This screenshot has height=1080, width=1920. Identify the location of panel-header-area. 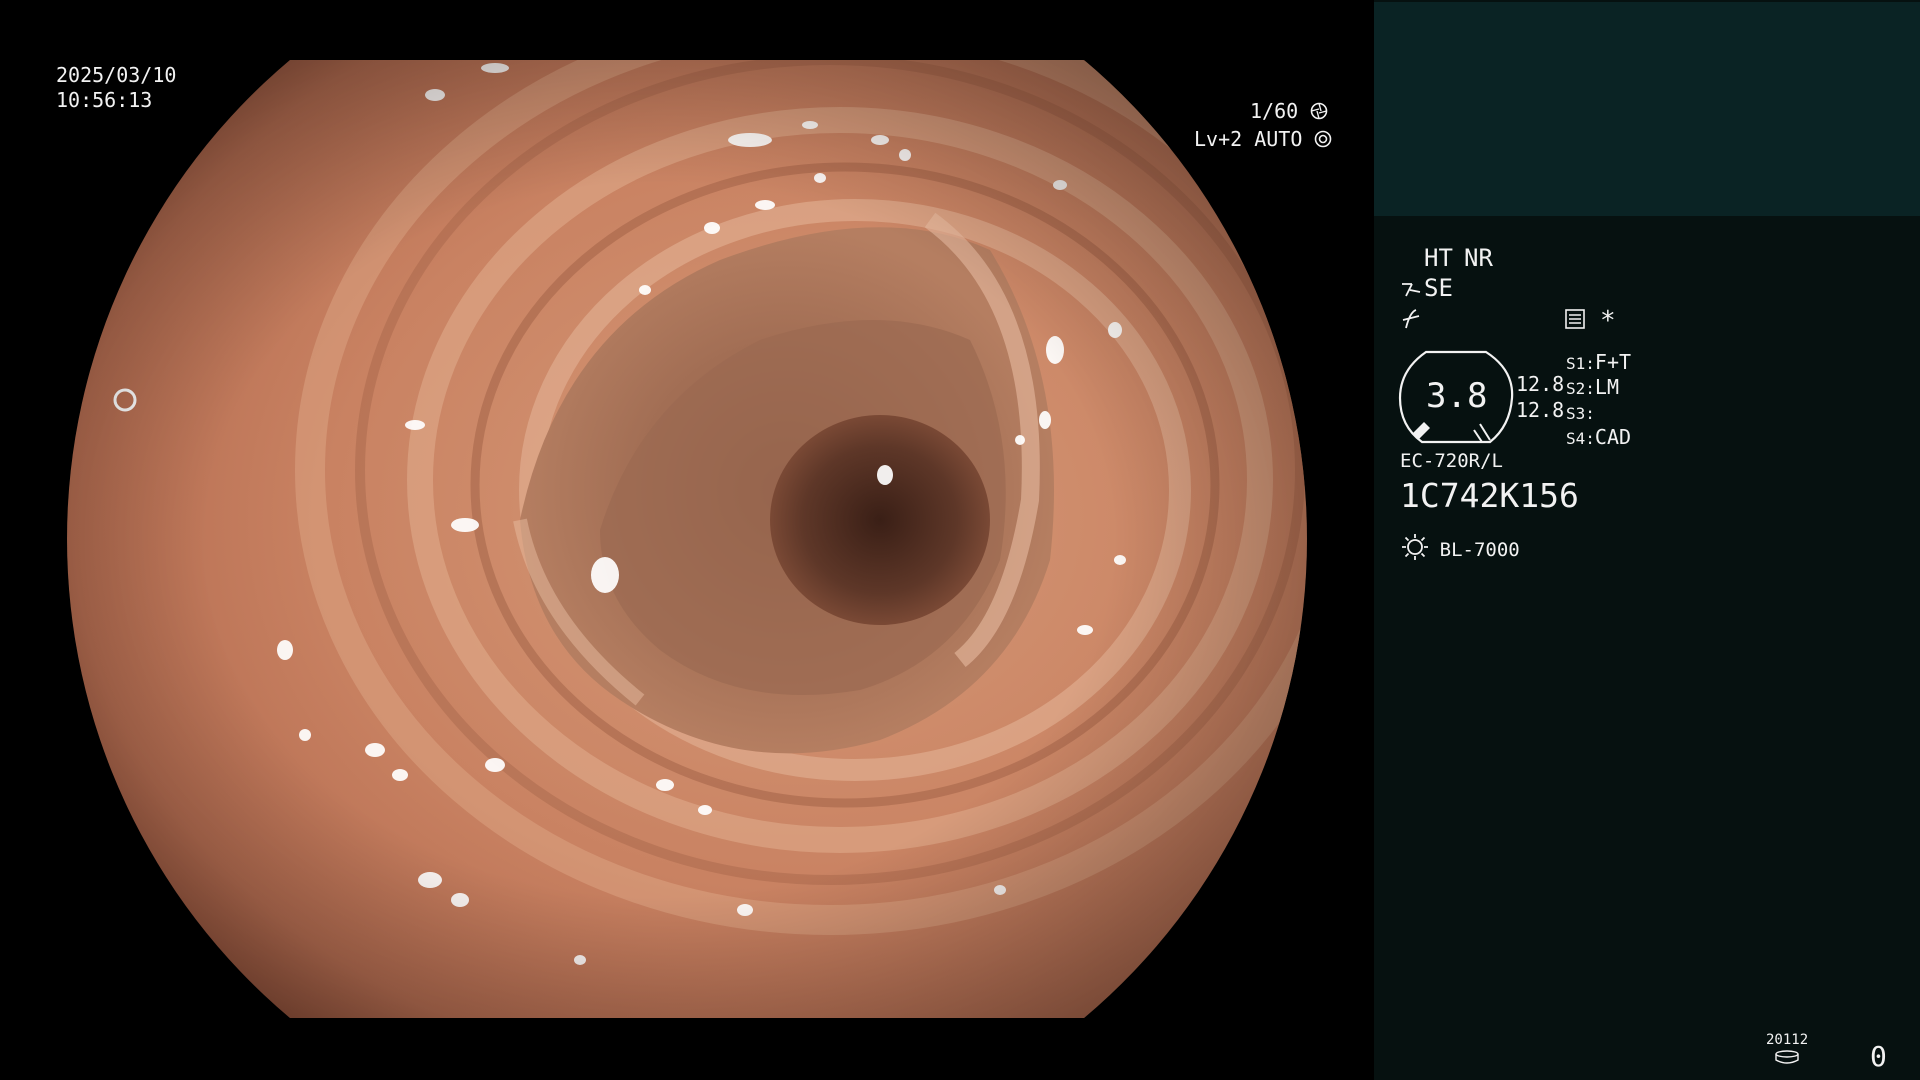
(1647, 109).